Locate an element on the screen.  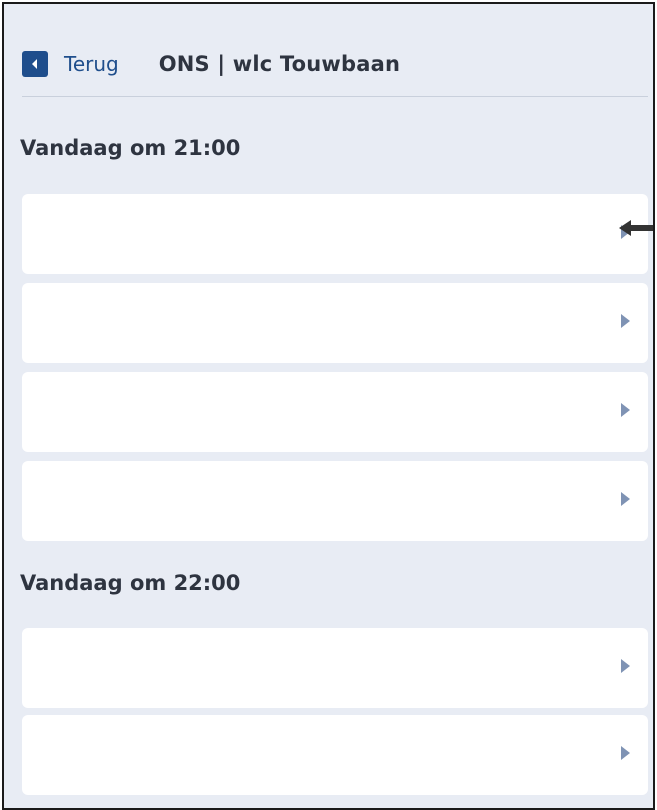
arrow-left-icon is located at coordinates (636, 228).